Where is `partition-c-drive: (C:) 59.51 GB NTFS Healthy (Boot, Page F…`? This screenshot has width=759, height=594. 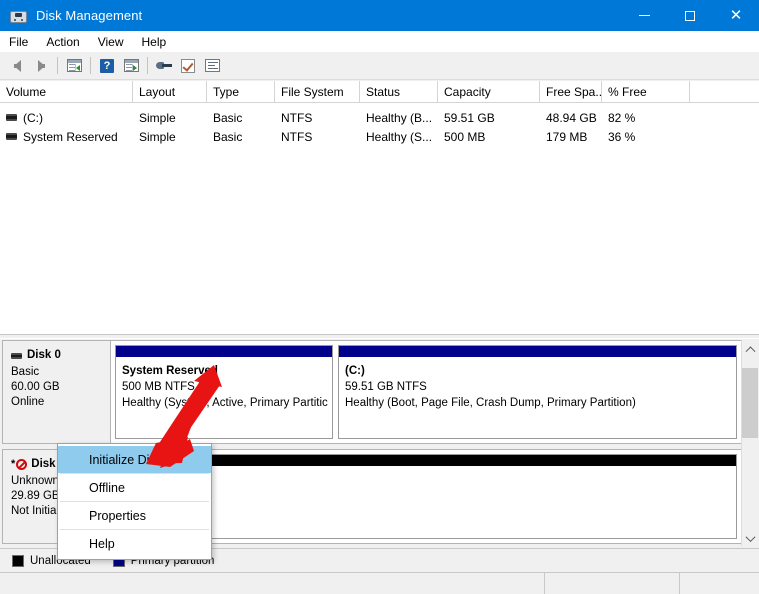 partition-c-drive: (C:) 59.51 GB NTFS Healthy (Boot, Page F… is located at coordinates (537, 392).